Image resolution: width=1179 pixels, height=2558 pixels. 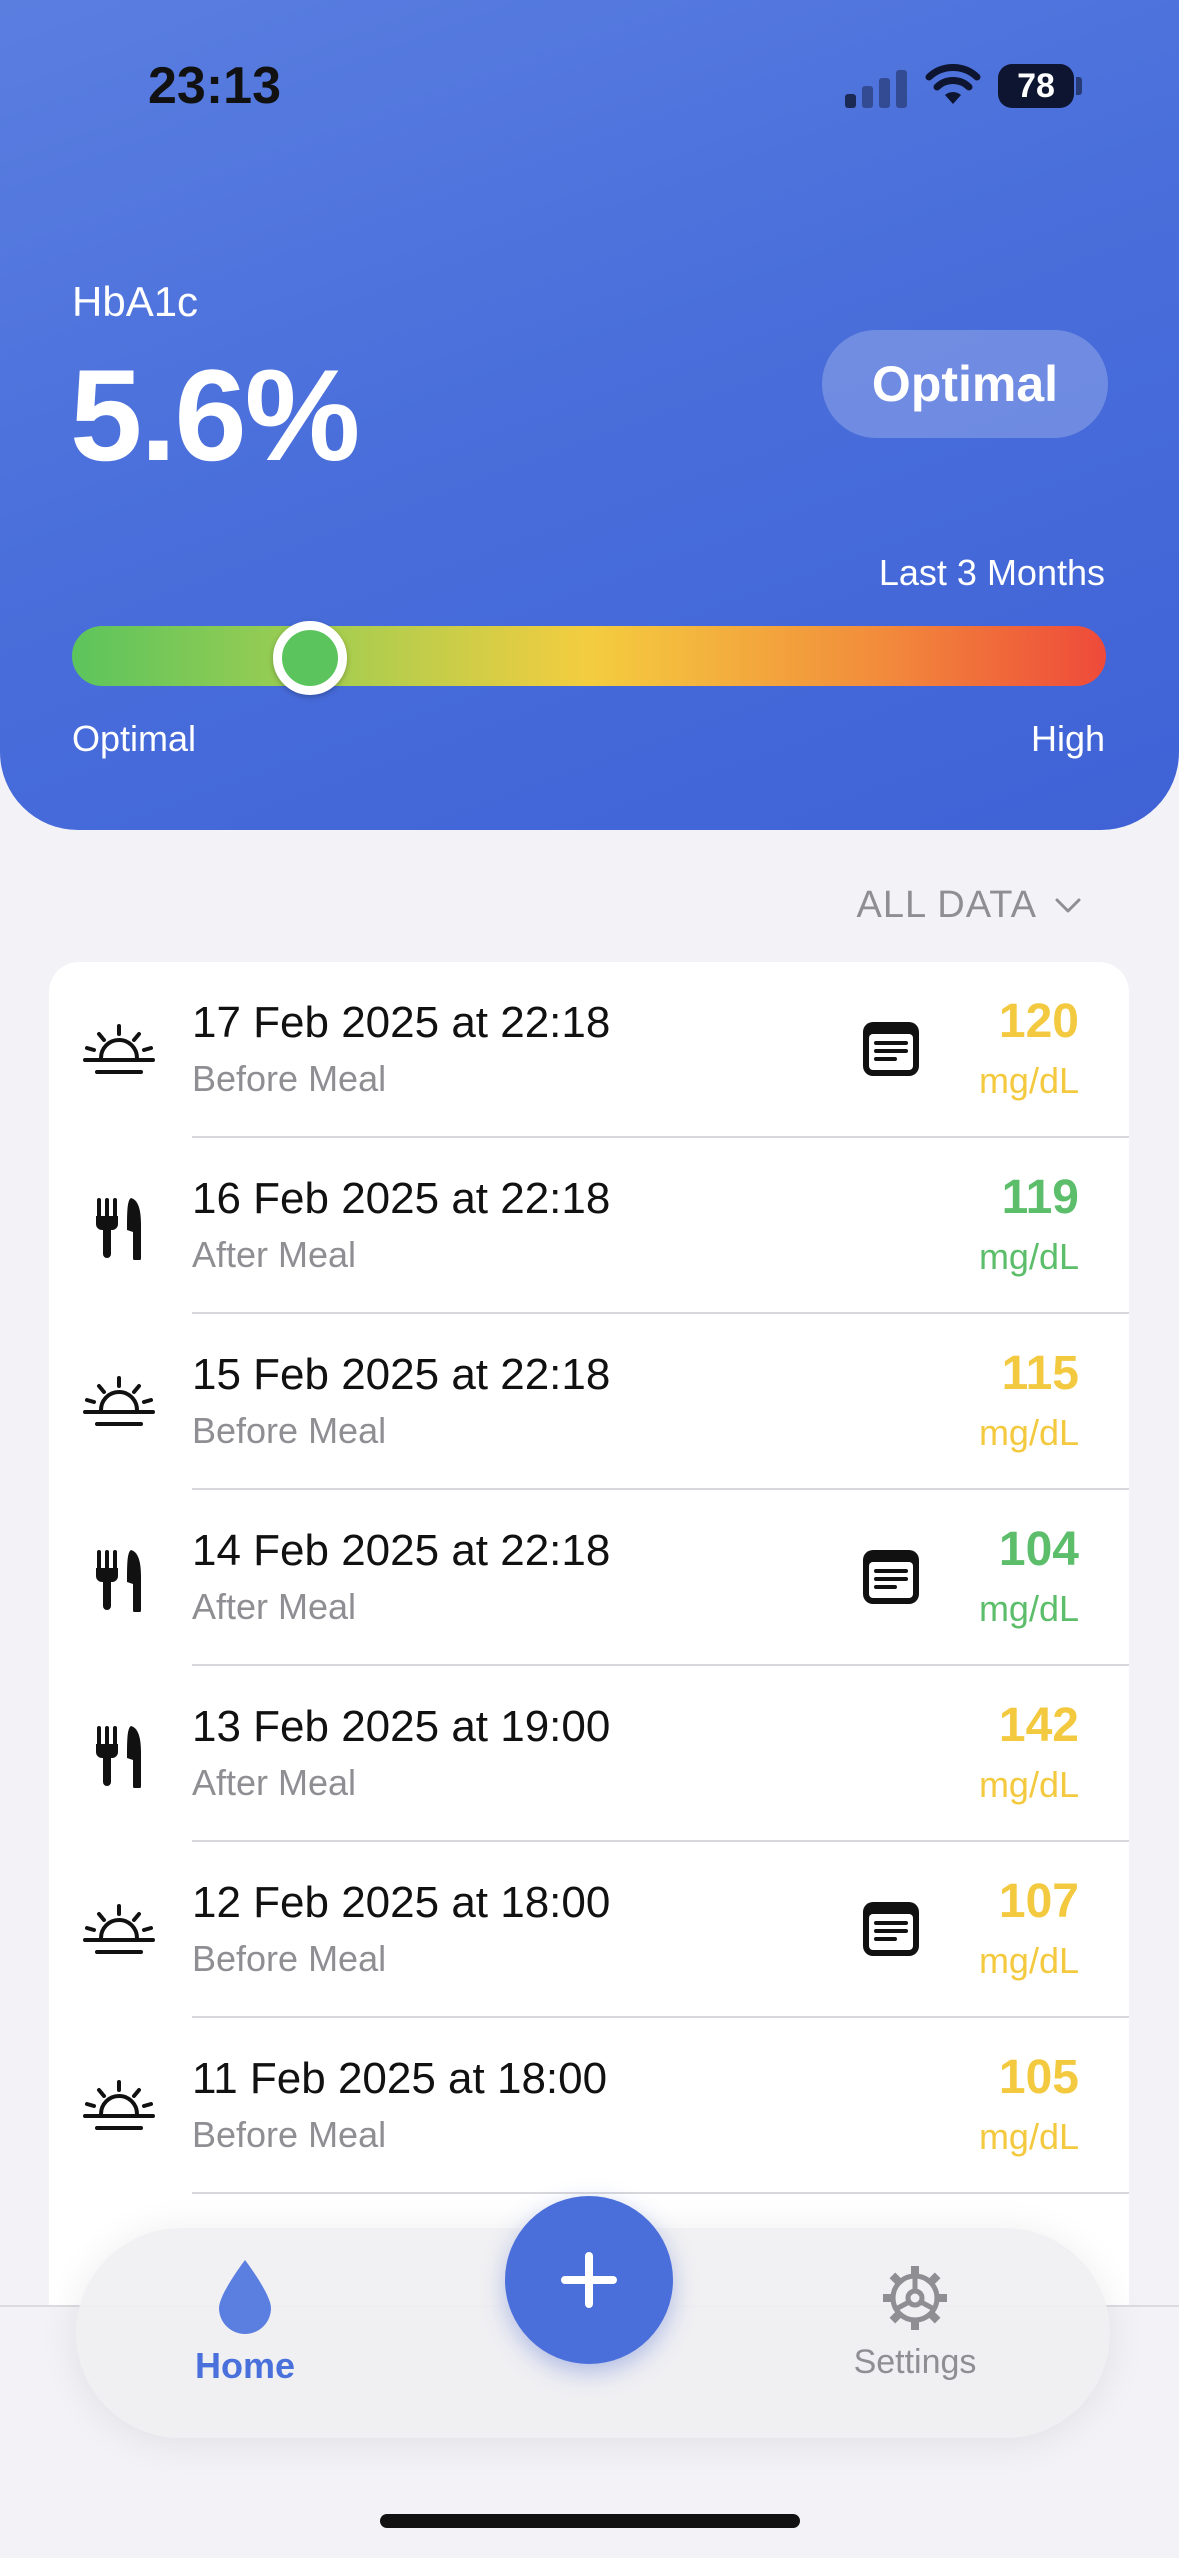 What do you see at coordinates (401, 1374) in the screenshot?
I see `reading-date: 15 Feb 2025 at 22:18` at bounding box center [401, 1374].